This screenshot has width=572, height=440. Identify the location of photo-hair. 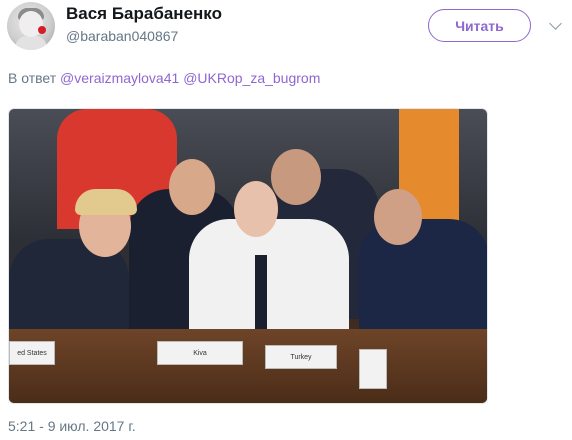
(106, 202).